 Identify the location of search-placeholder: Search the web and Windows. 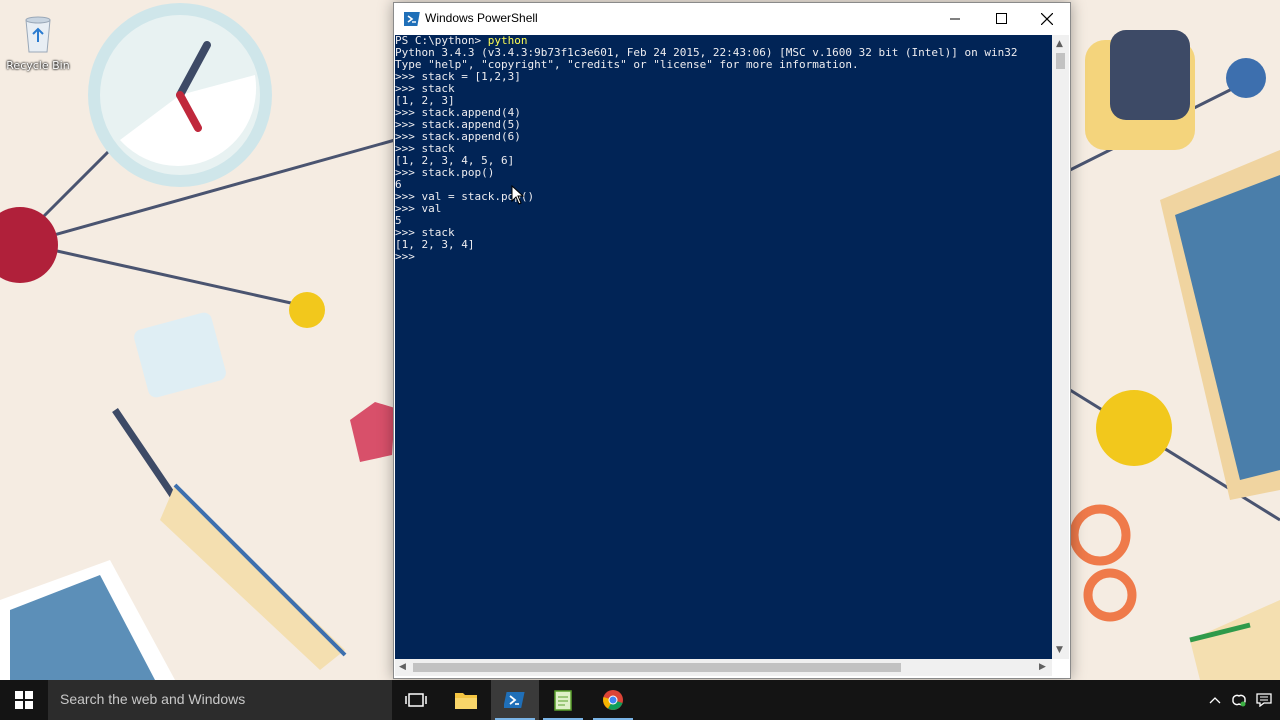
(153, 699).